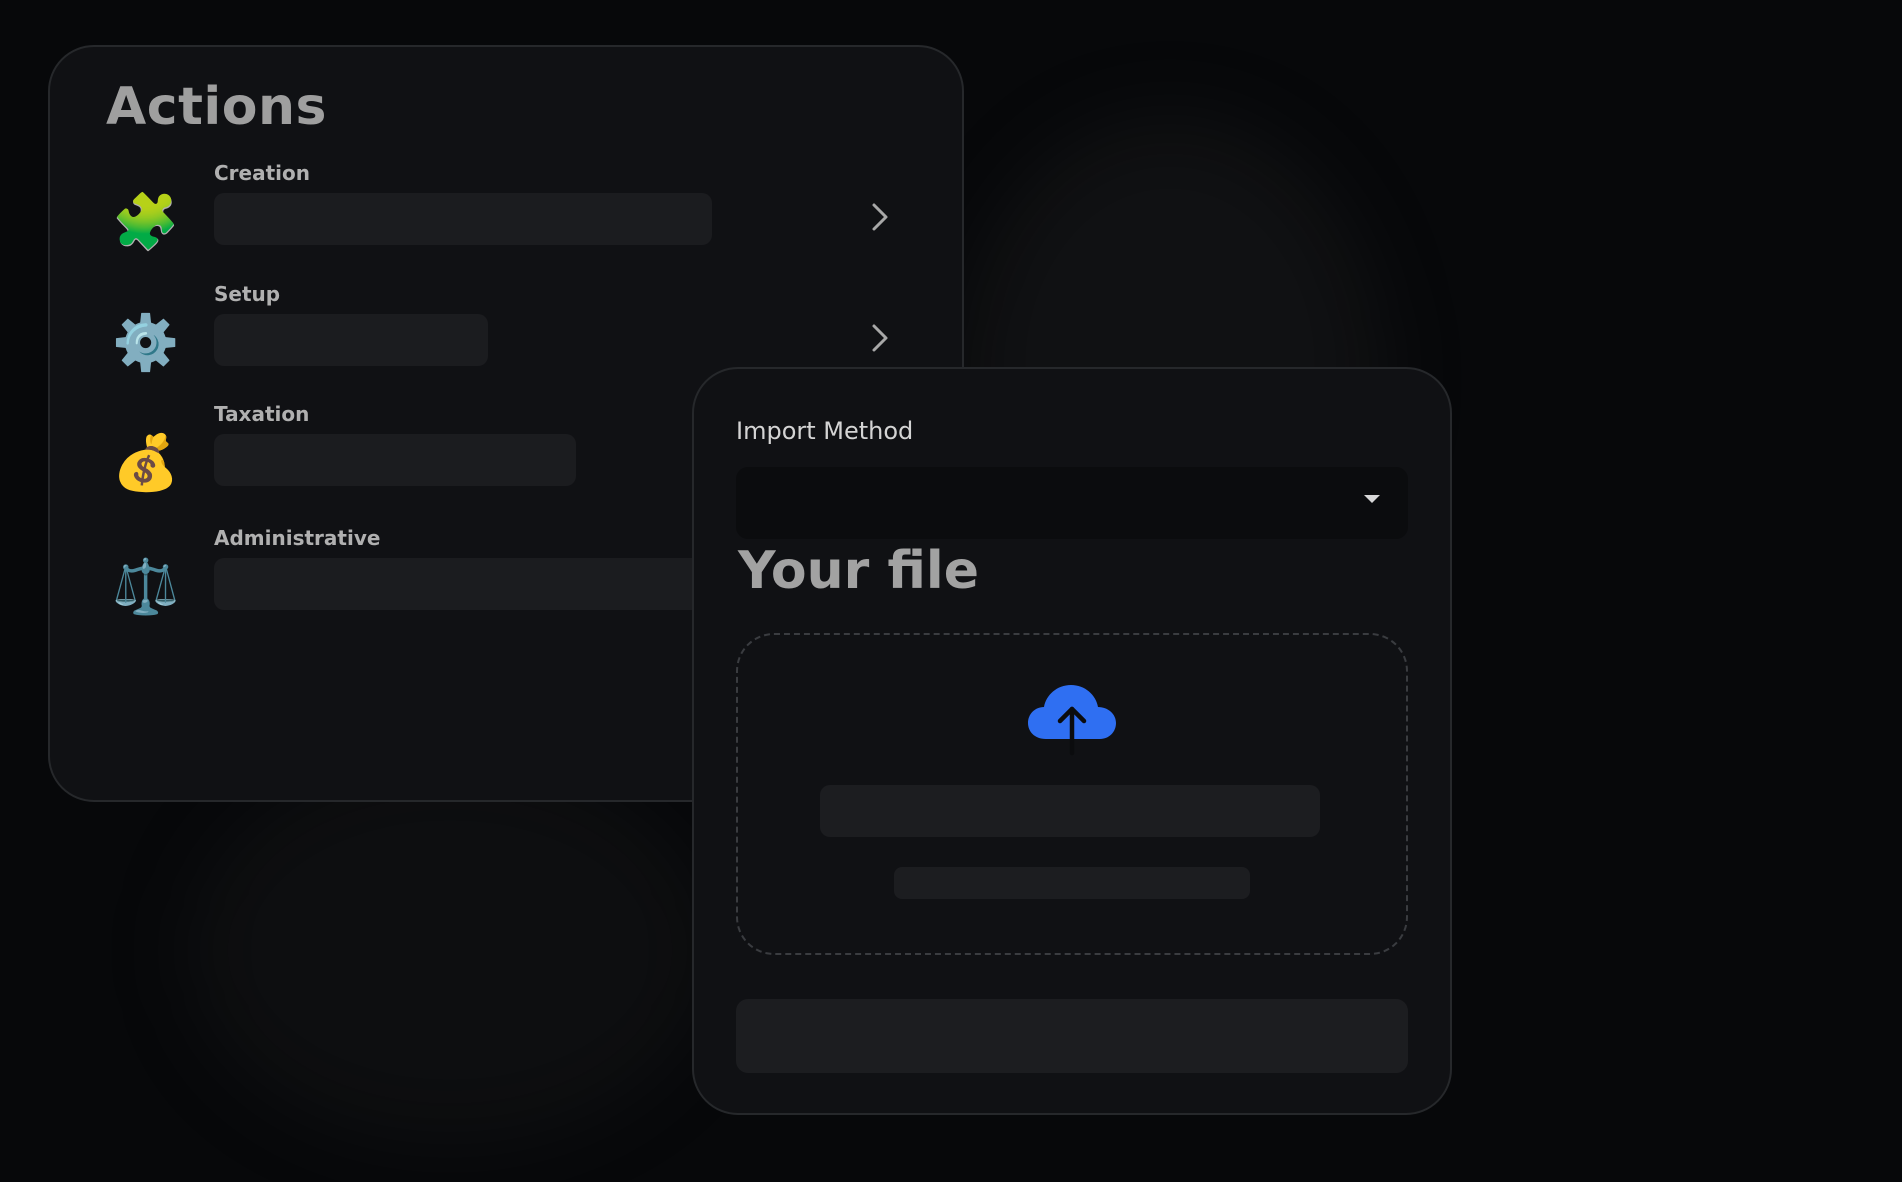 The image size is (1902, 1182). I want to click on action-item-creation: 🧩 Creation, so click(506, 214).